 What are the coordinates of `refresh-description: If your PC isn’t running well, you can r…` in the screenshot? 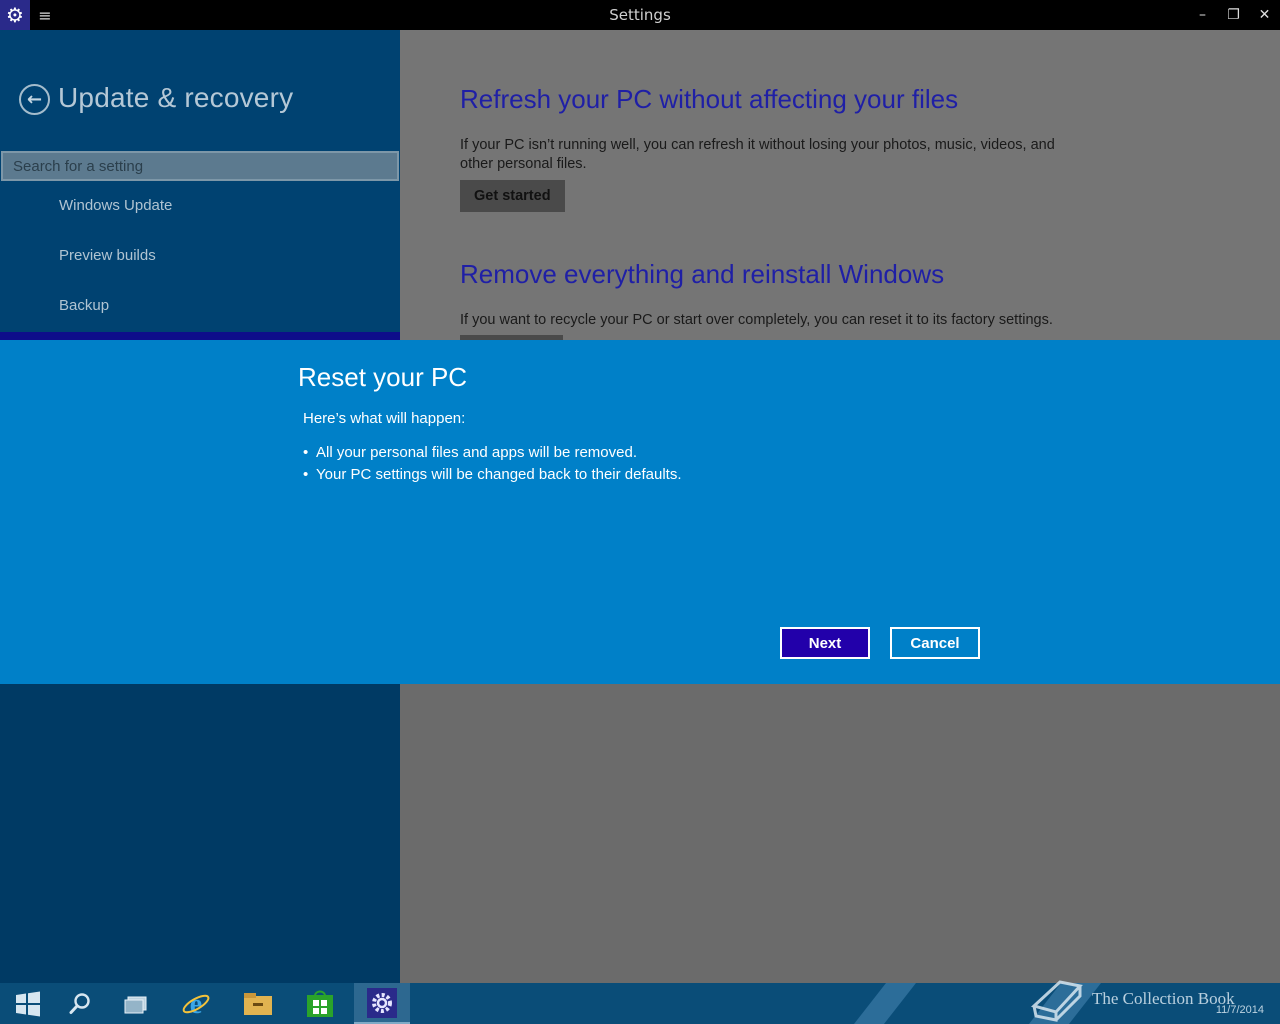 It's located at (757, 154).